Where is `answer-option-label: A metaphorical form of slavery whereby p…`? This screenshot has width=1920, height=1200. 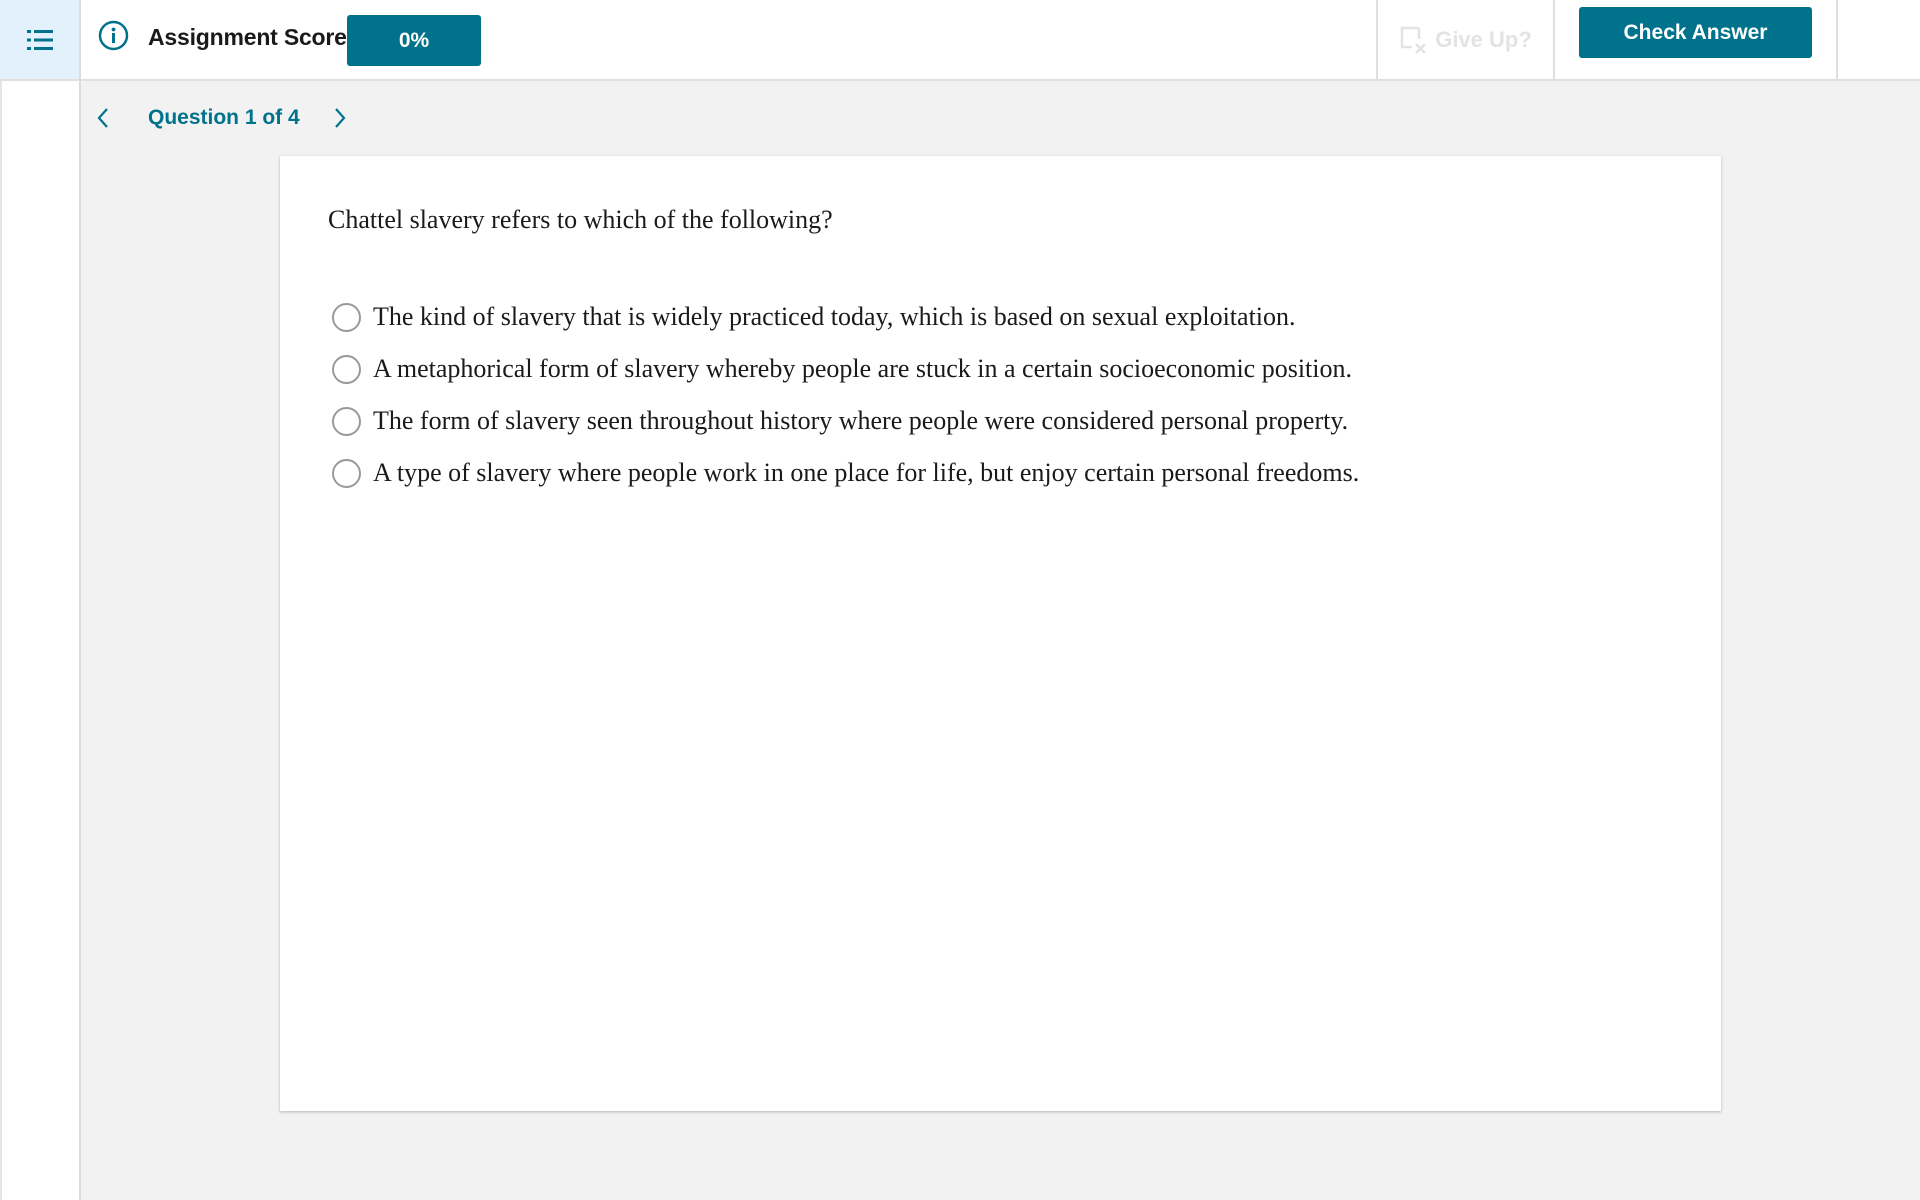 answer-option-label: A metaphorical form of slavery whereby p… is located at coordinates (862, 368).